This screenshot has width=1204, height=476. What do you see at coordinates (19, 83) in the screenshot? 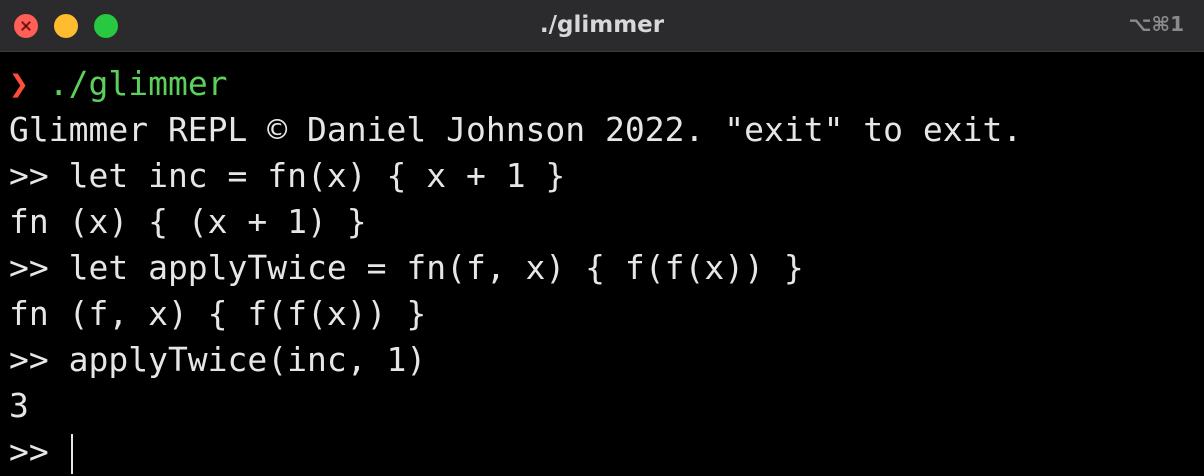
I see `prompt-chevron-icon: ❯` at bounding box center [19, 83].